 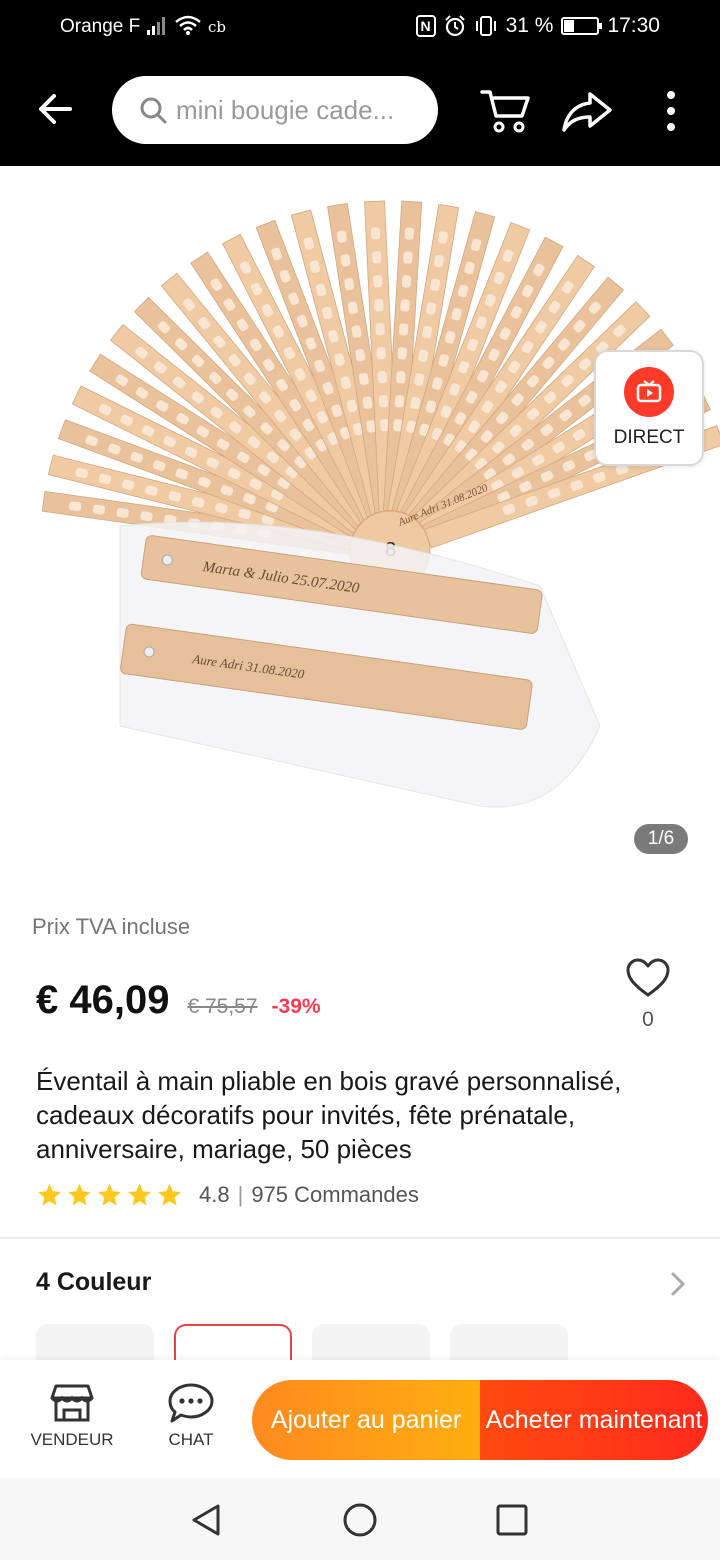 I want to click on live-tv-icon, so click(x=649, y=392).